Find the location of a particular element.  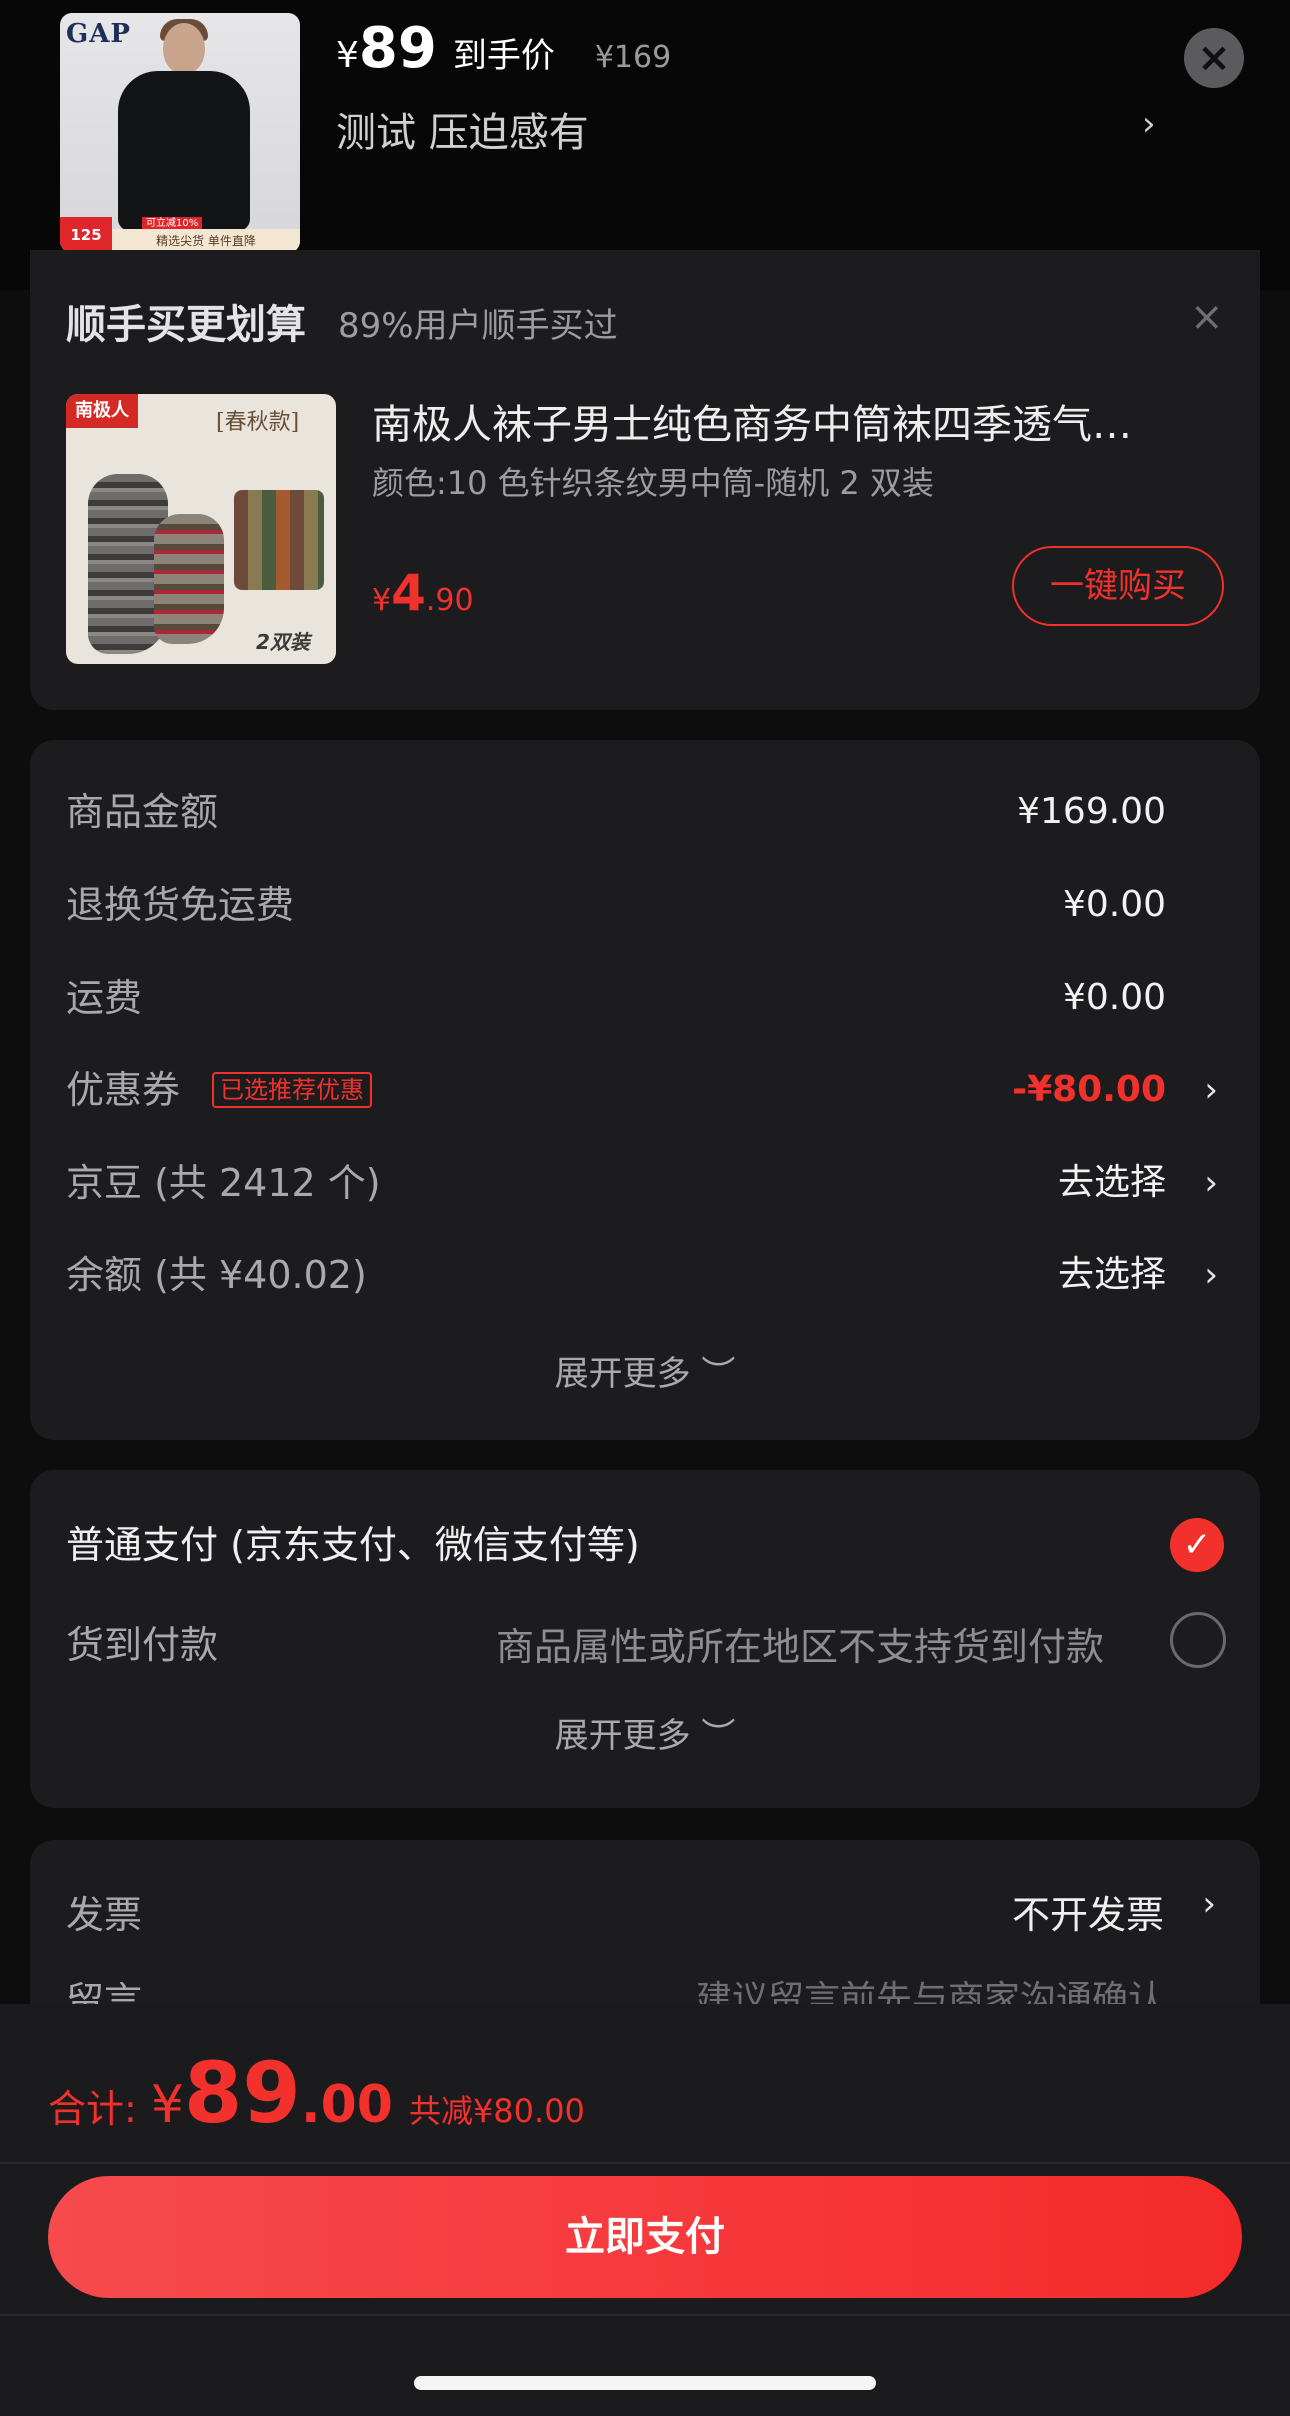

sock-pack-label: 2双装 is located at coordinates (283, 642).